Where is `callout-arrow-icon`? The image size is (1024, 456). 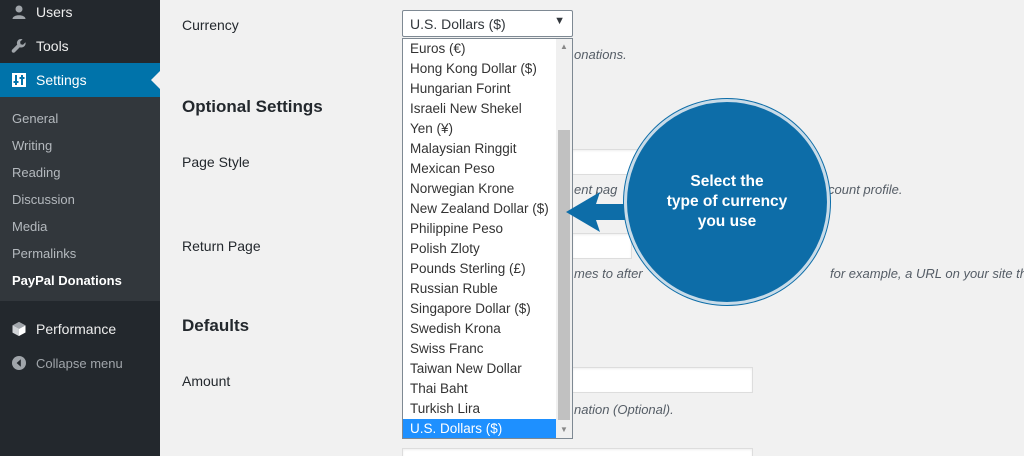 callout-arrow-icon is located at coordinates (601, 212).